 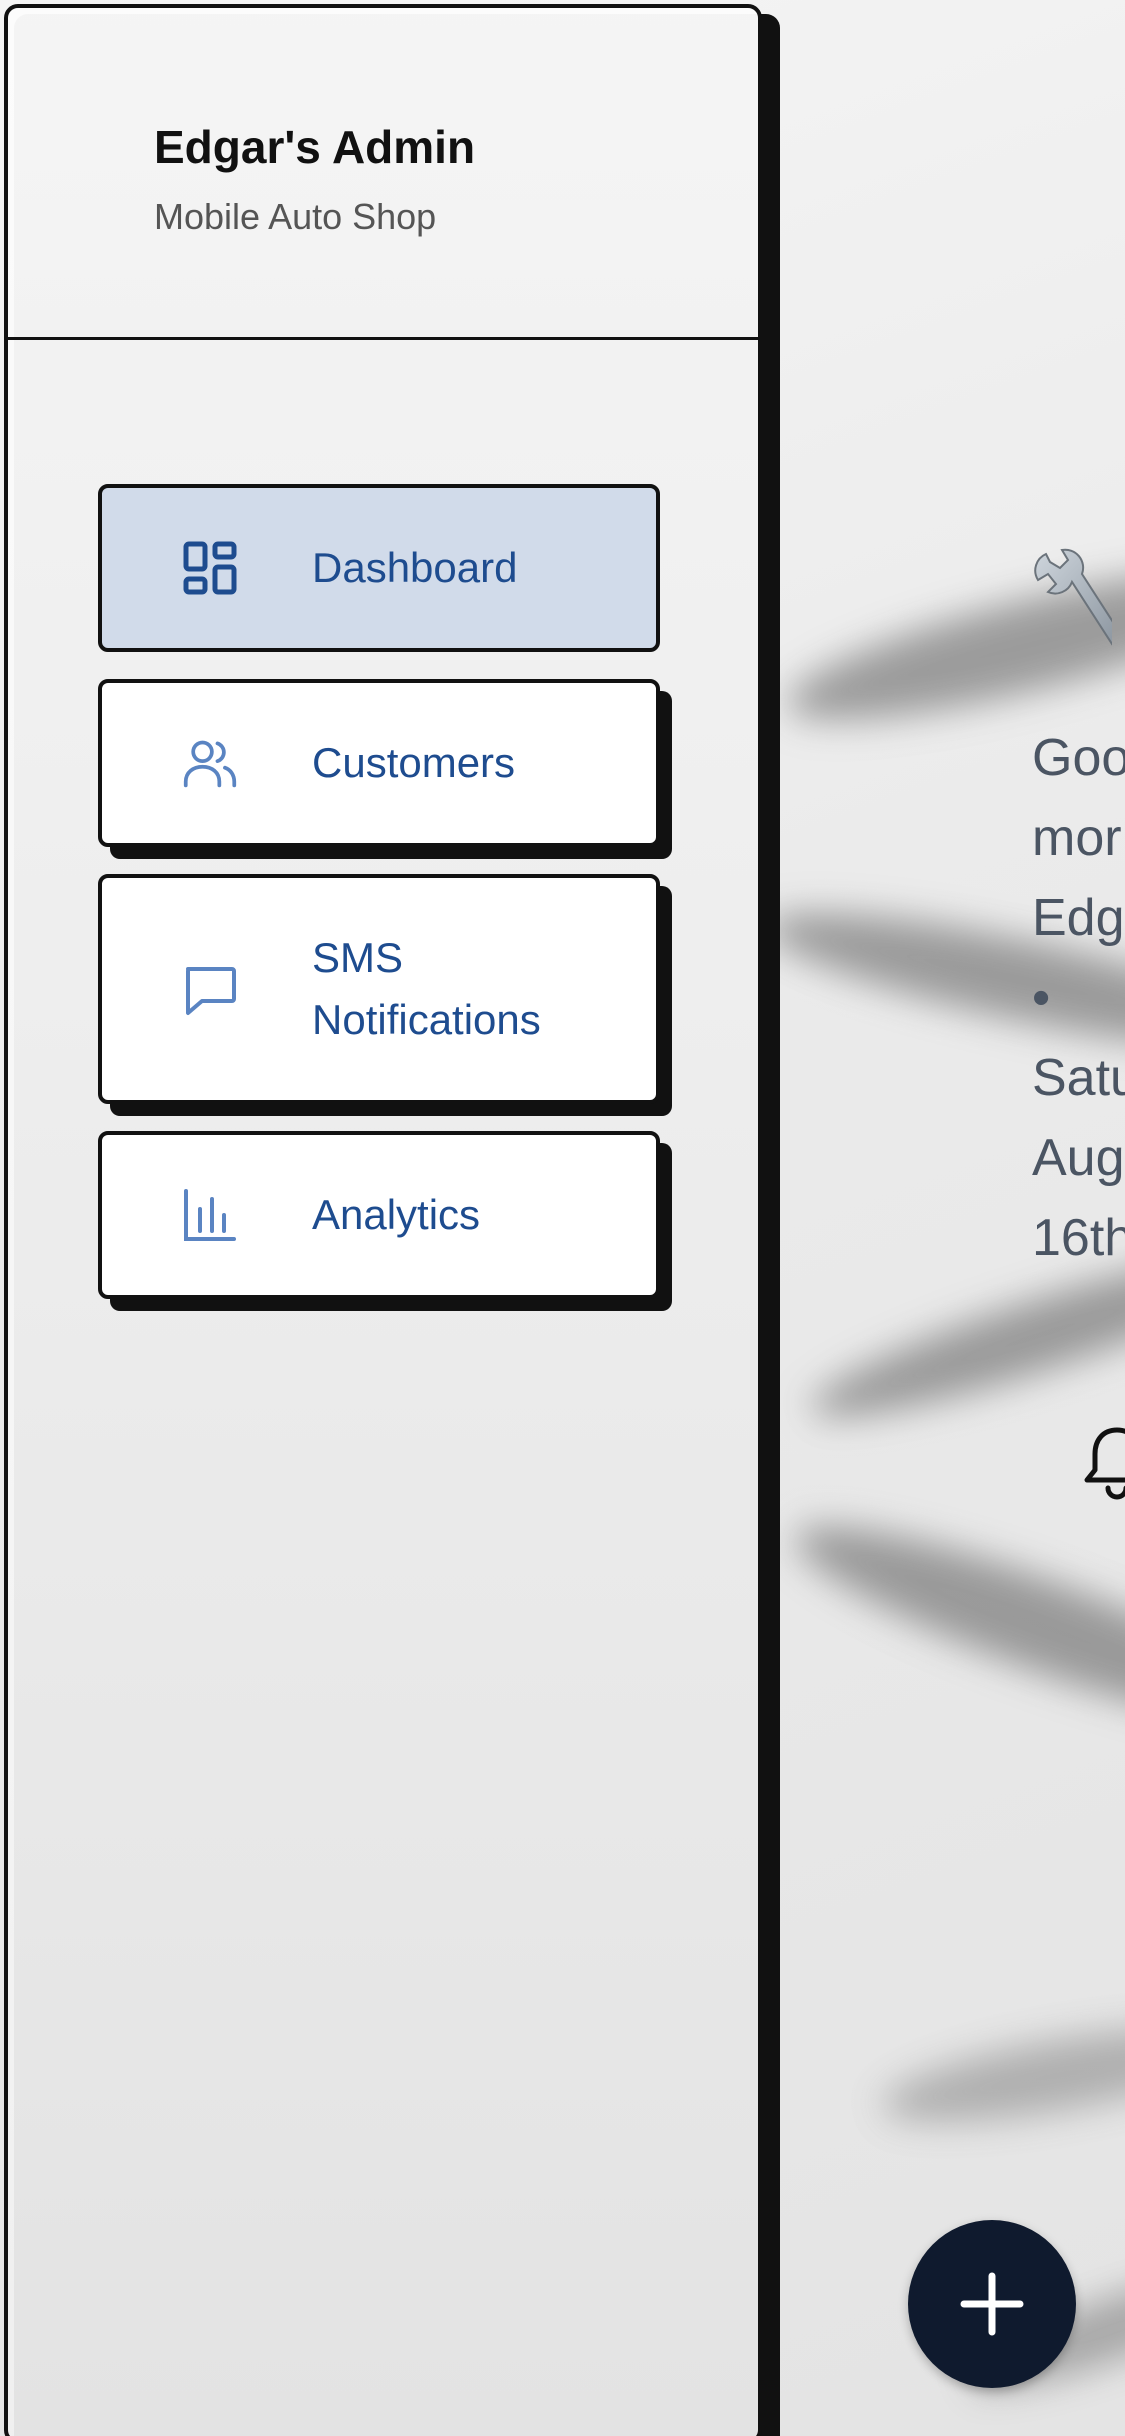 What do you see at coordinates (315, 147) in the screenshot?
I see `brand-title: Edgar's Admin` at bounding box center [315, 147].